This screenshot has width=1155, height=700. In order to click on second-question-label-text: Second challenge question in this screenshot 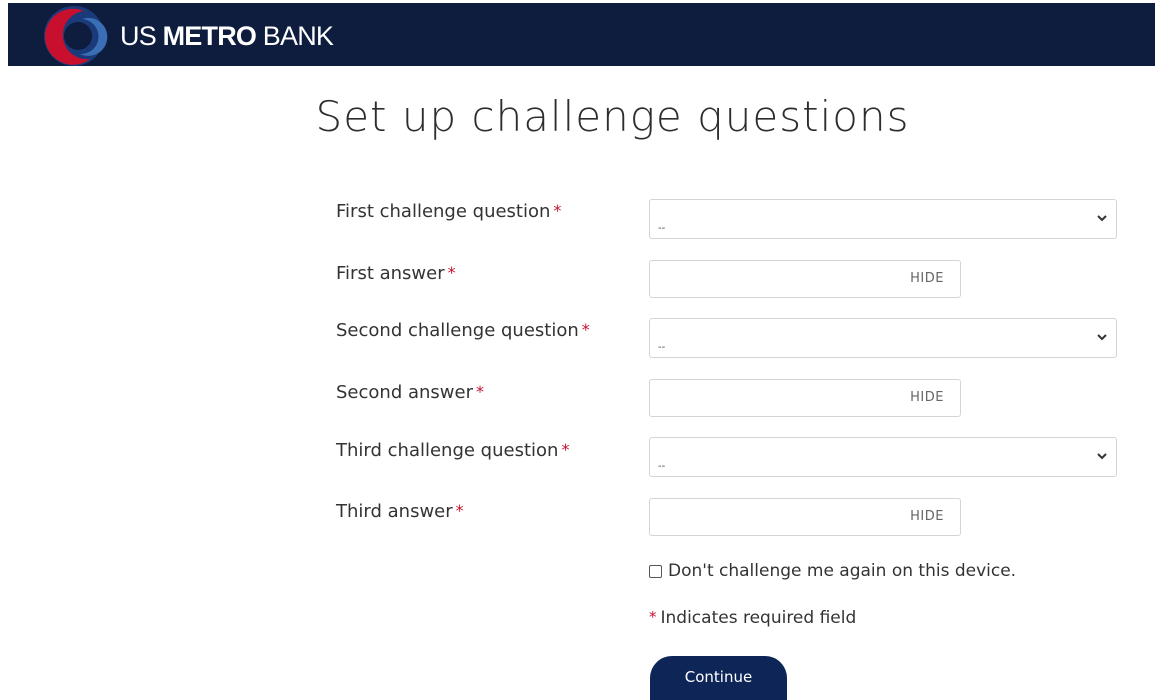, I will do `click(457, 330)`.